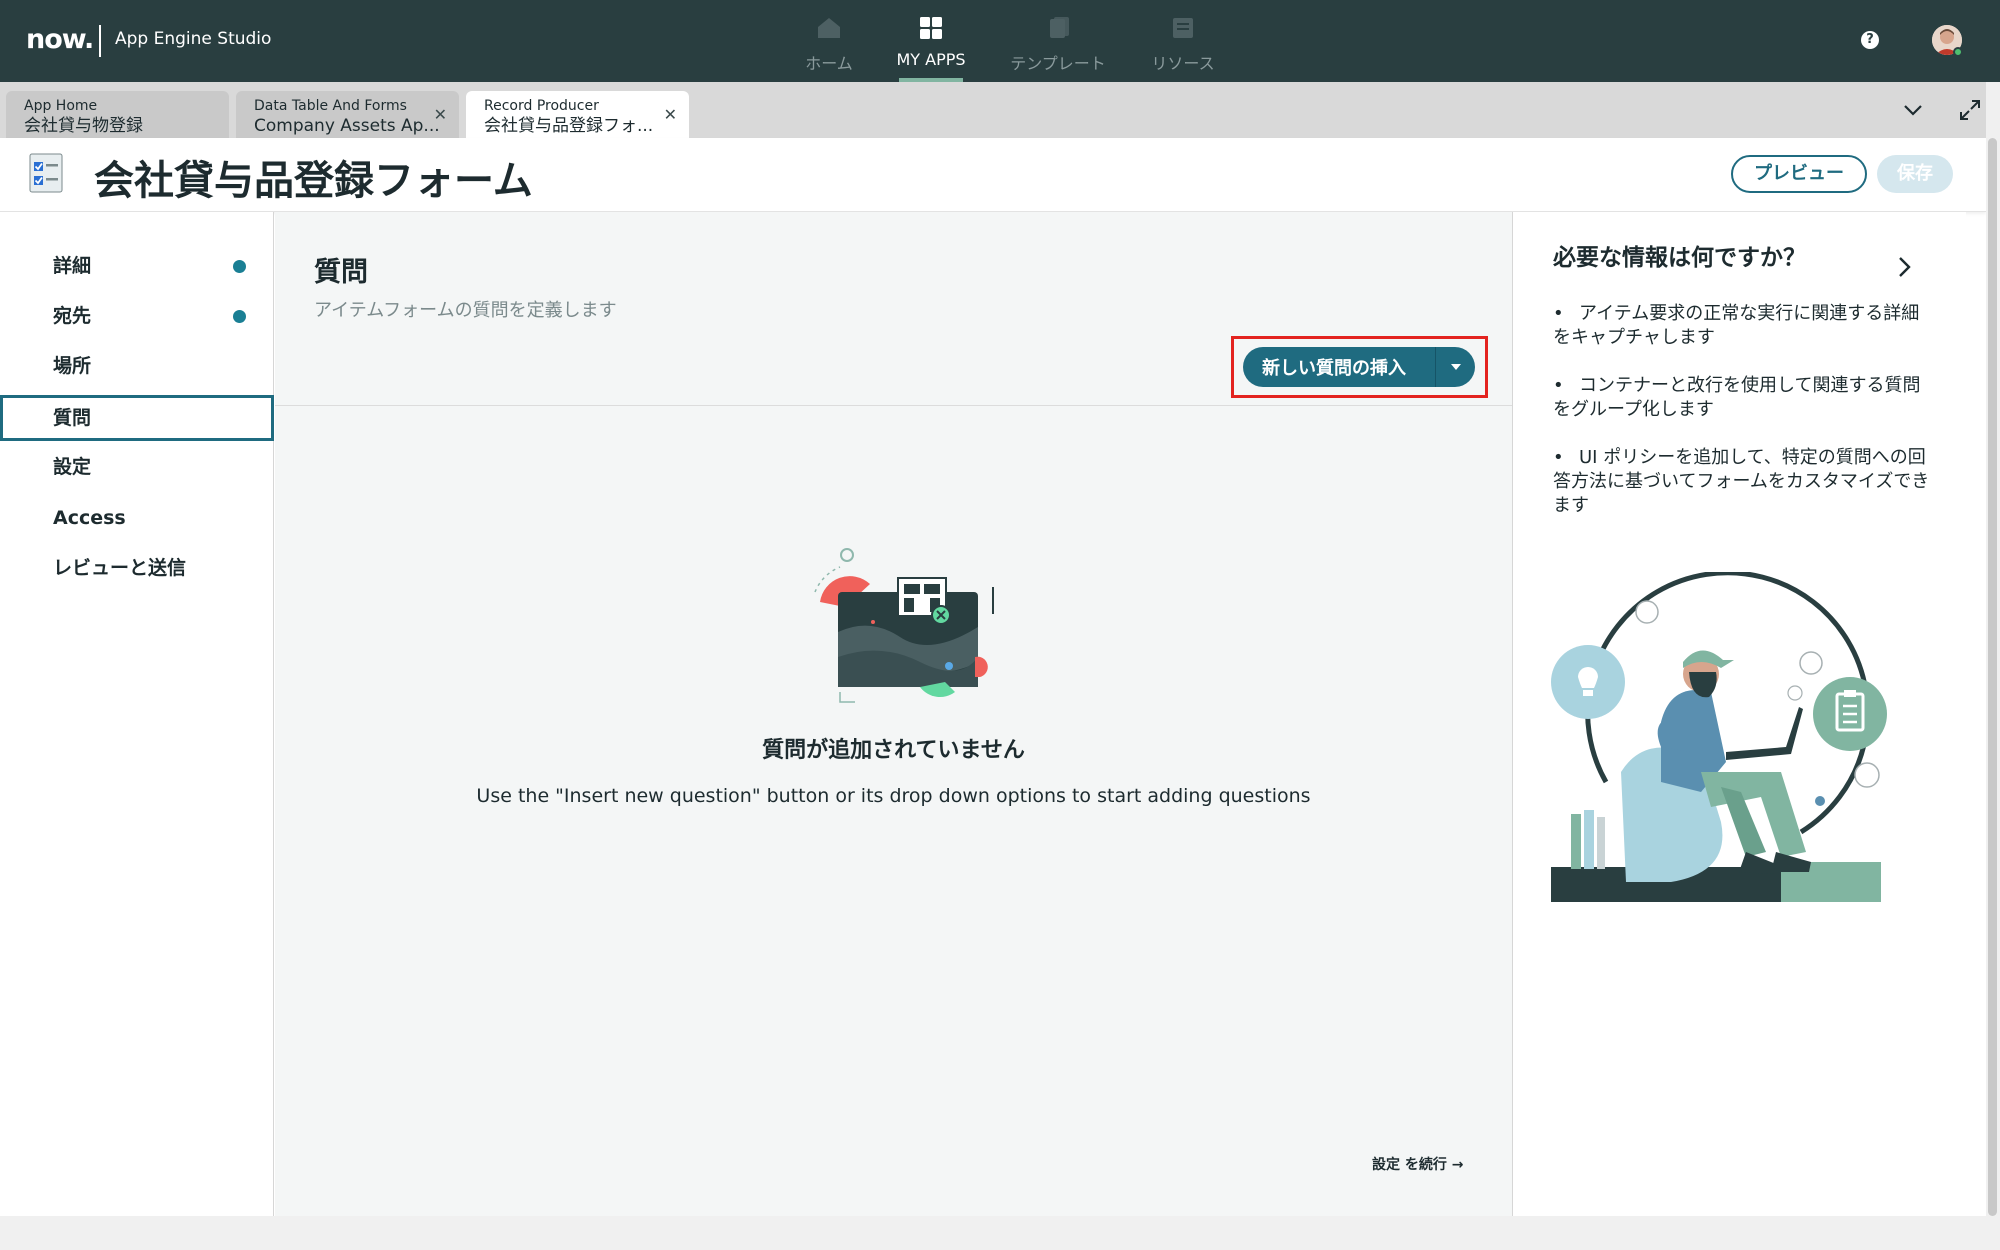  I want to click on help-tip-text: アイテム要求の正常な実行に関連する詳細をキャプチャします, so click(1736, 325).